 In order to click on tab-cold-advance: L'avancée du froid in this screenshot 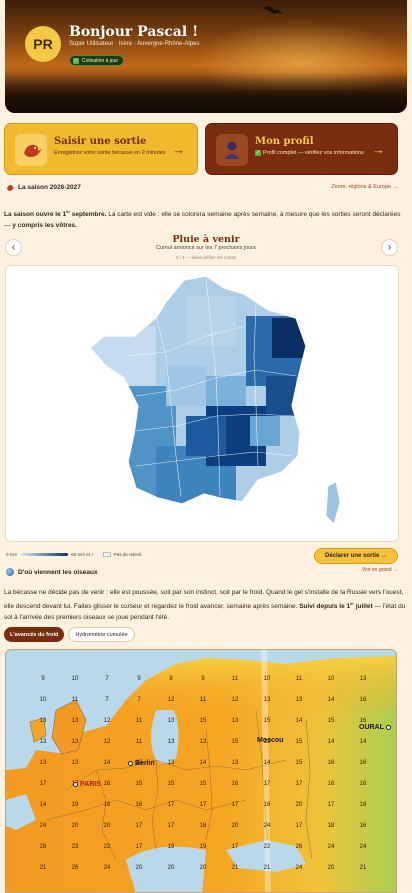, I will do `click(34, 634)`.